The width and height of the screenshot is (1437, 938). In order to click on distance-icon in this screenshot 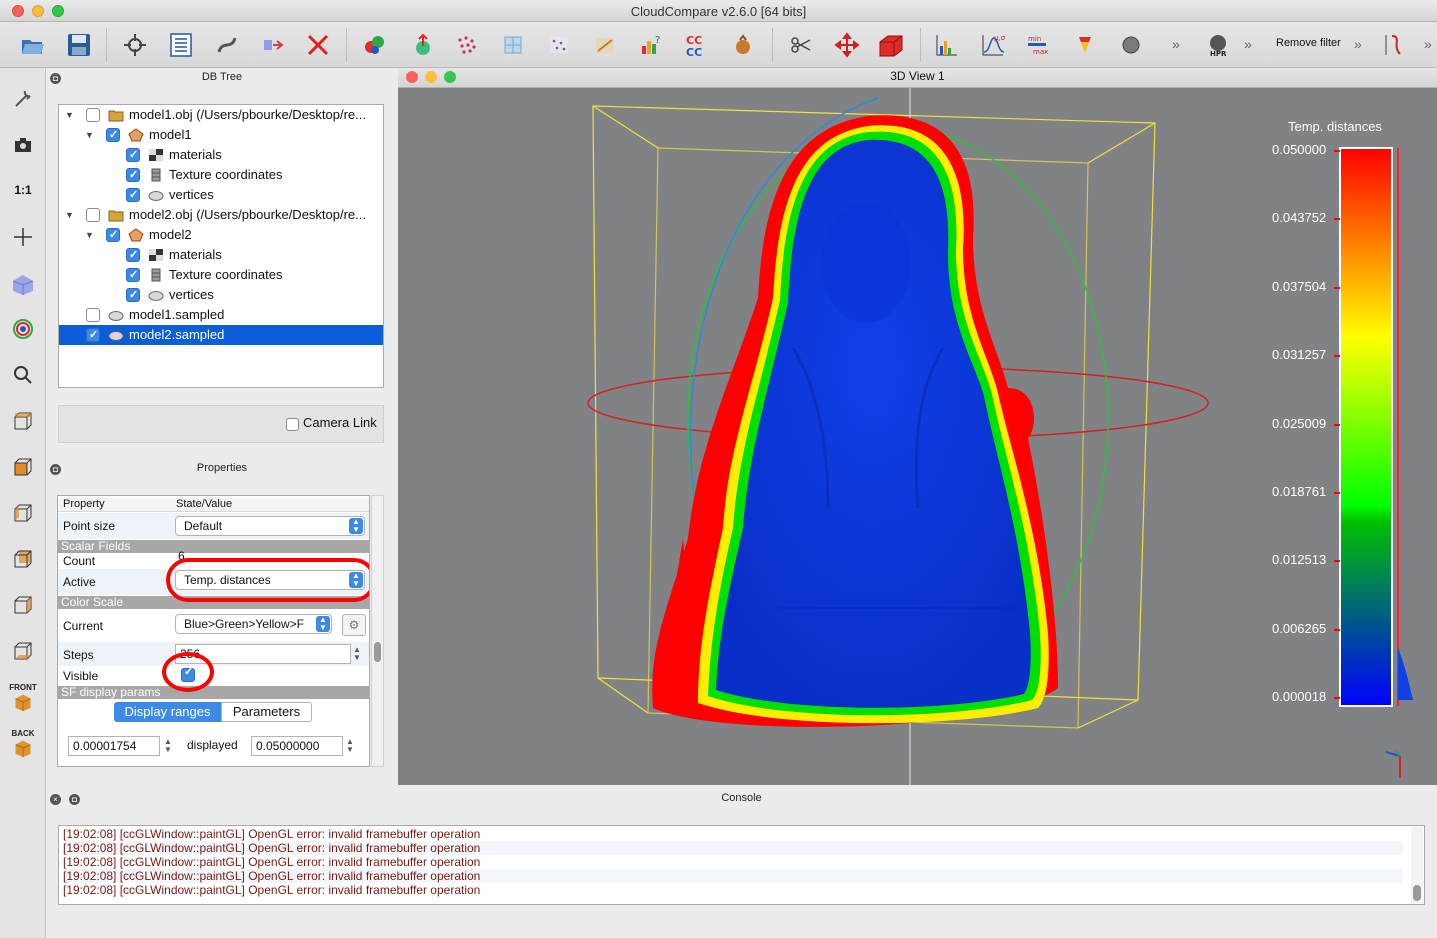, I will do `click(605, 45)`.